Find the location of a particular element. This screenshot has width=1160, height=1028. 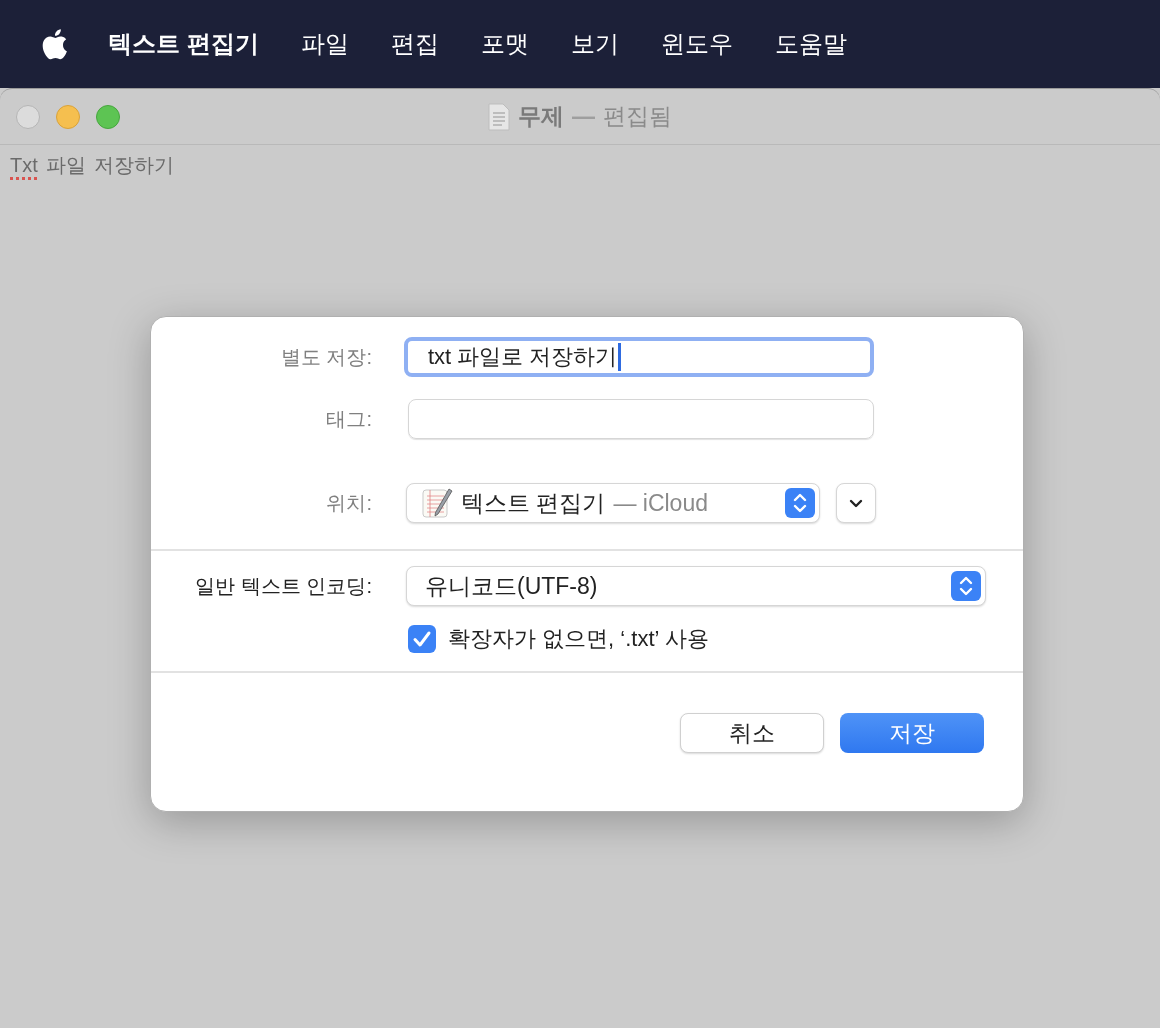

chevron-down-icon is located at coordinates (856, 503).